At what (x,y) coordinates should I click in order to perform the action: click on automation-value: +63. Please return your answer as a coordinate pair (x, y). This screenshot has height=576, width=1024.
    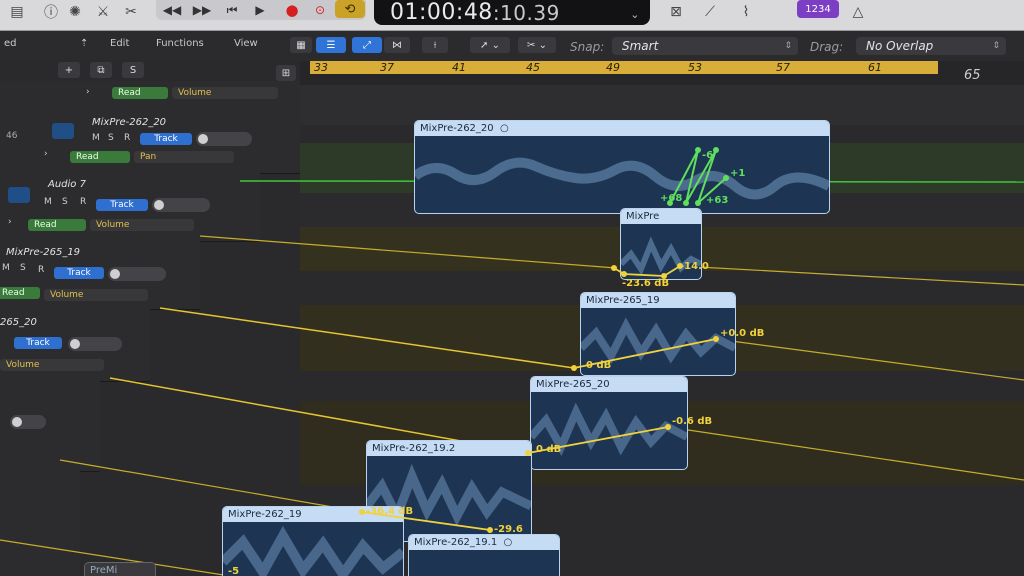
    Looking at the image, I should click on (717, 200).